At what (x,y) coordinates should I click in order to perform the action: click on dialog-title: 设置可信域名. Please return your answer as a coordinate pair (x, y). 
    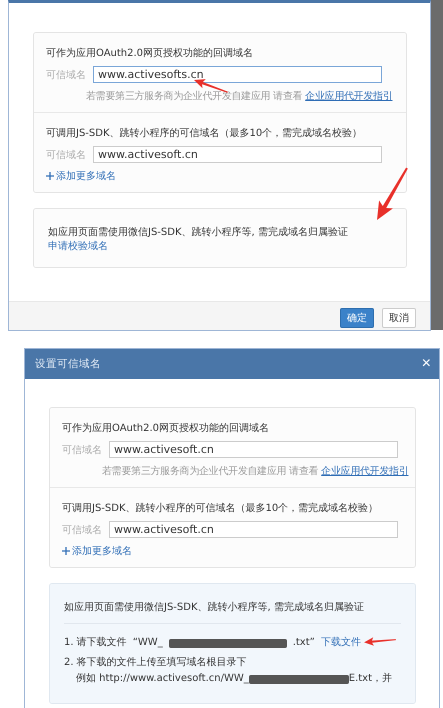
    Looking at the image, I should click on (68, 364).